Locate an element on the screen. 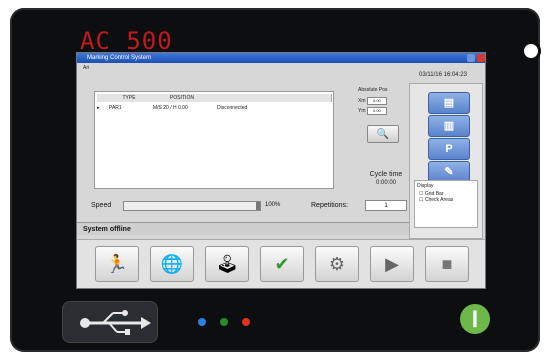  table-row-marker: ▸ is located at coordinates (102, 108).